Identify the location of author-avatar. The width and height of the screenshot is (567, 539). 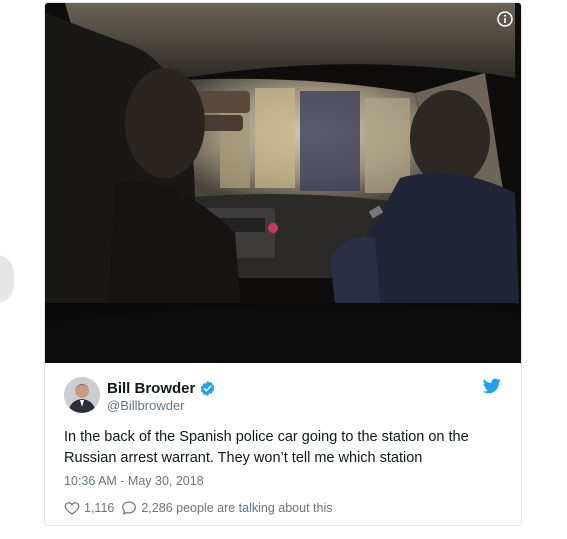
(82, 395).